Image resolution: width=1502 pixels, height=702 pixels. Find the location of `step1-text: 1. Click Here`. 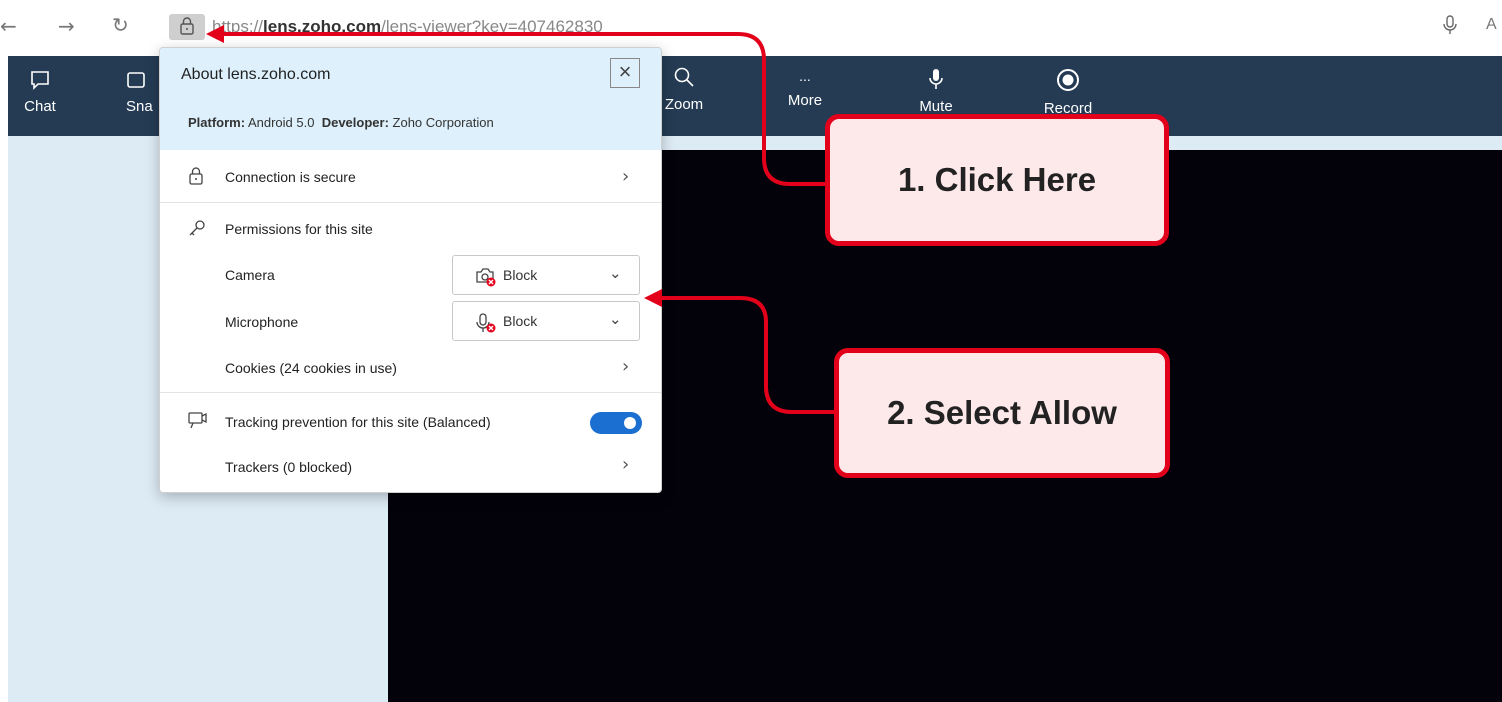

step1-text: 1. Click Here is located at coordinates (997, 179).